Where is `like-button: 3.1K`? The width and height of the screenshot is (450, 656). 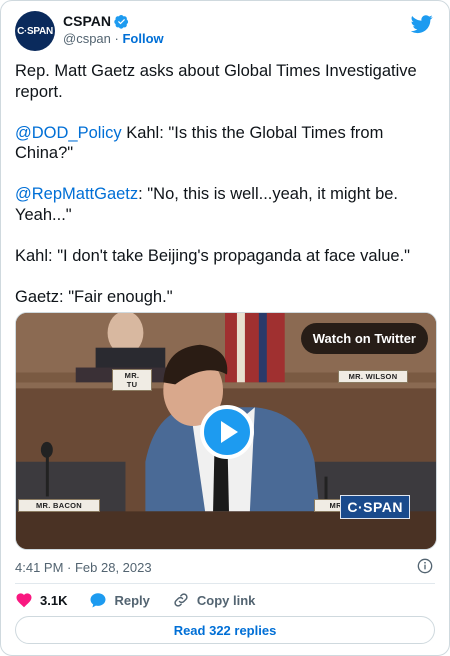 like-button: 3.1K is located at coordinates (41, 600).